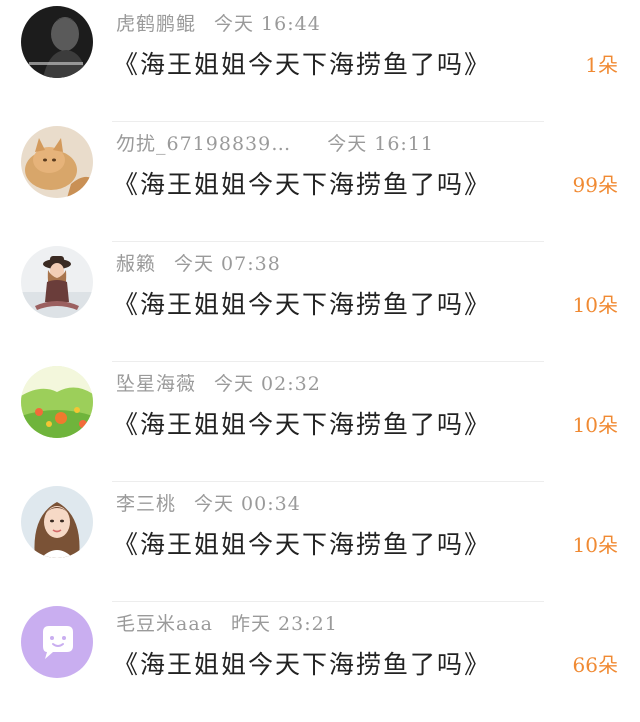 This screenshot has width=640, height=722. Describe the element at coordinates (601, 65) in the screenshot. I see `flower-count: 1朵` at that location.